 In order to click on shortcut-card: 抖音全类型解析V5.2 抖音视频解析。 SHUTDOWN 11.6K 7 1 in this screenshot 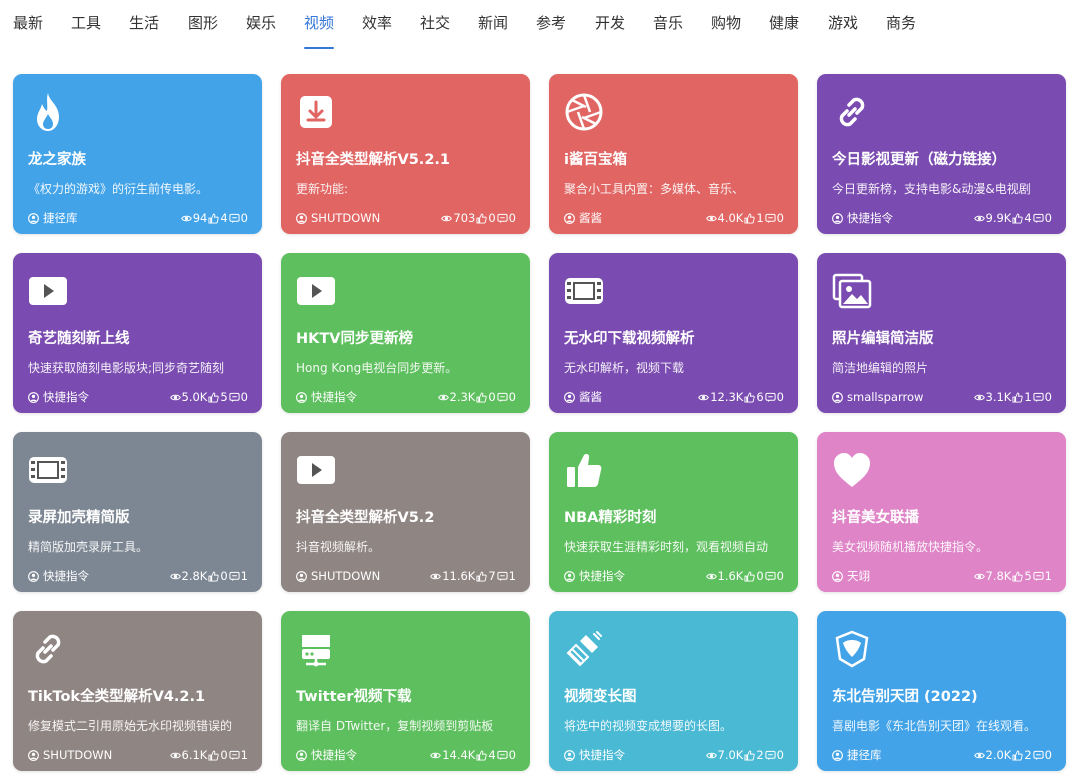, I will do `click(405, 512)`.